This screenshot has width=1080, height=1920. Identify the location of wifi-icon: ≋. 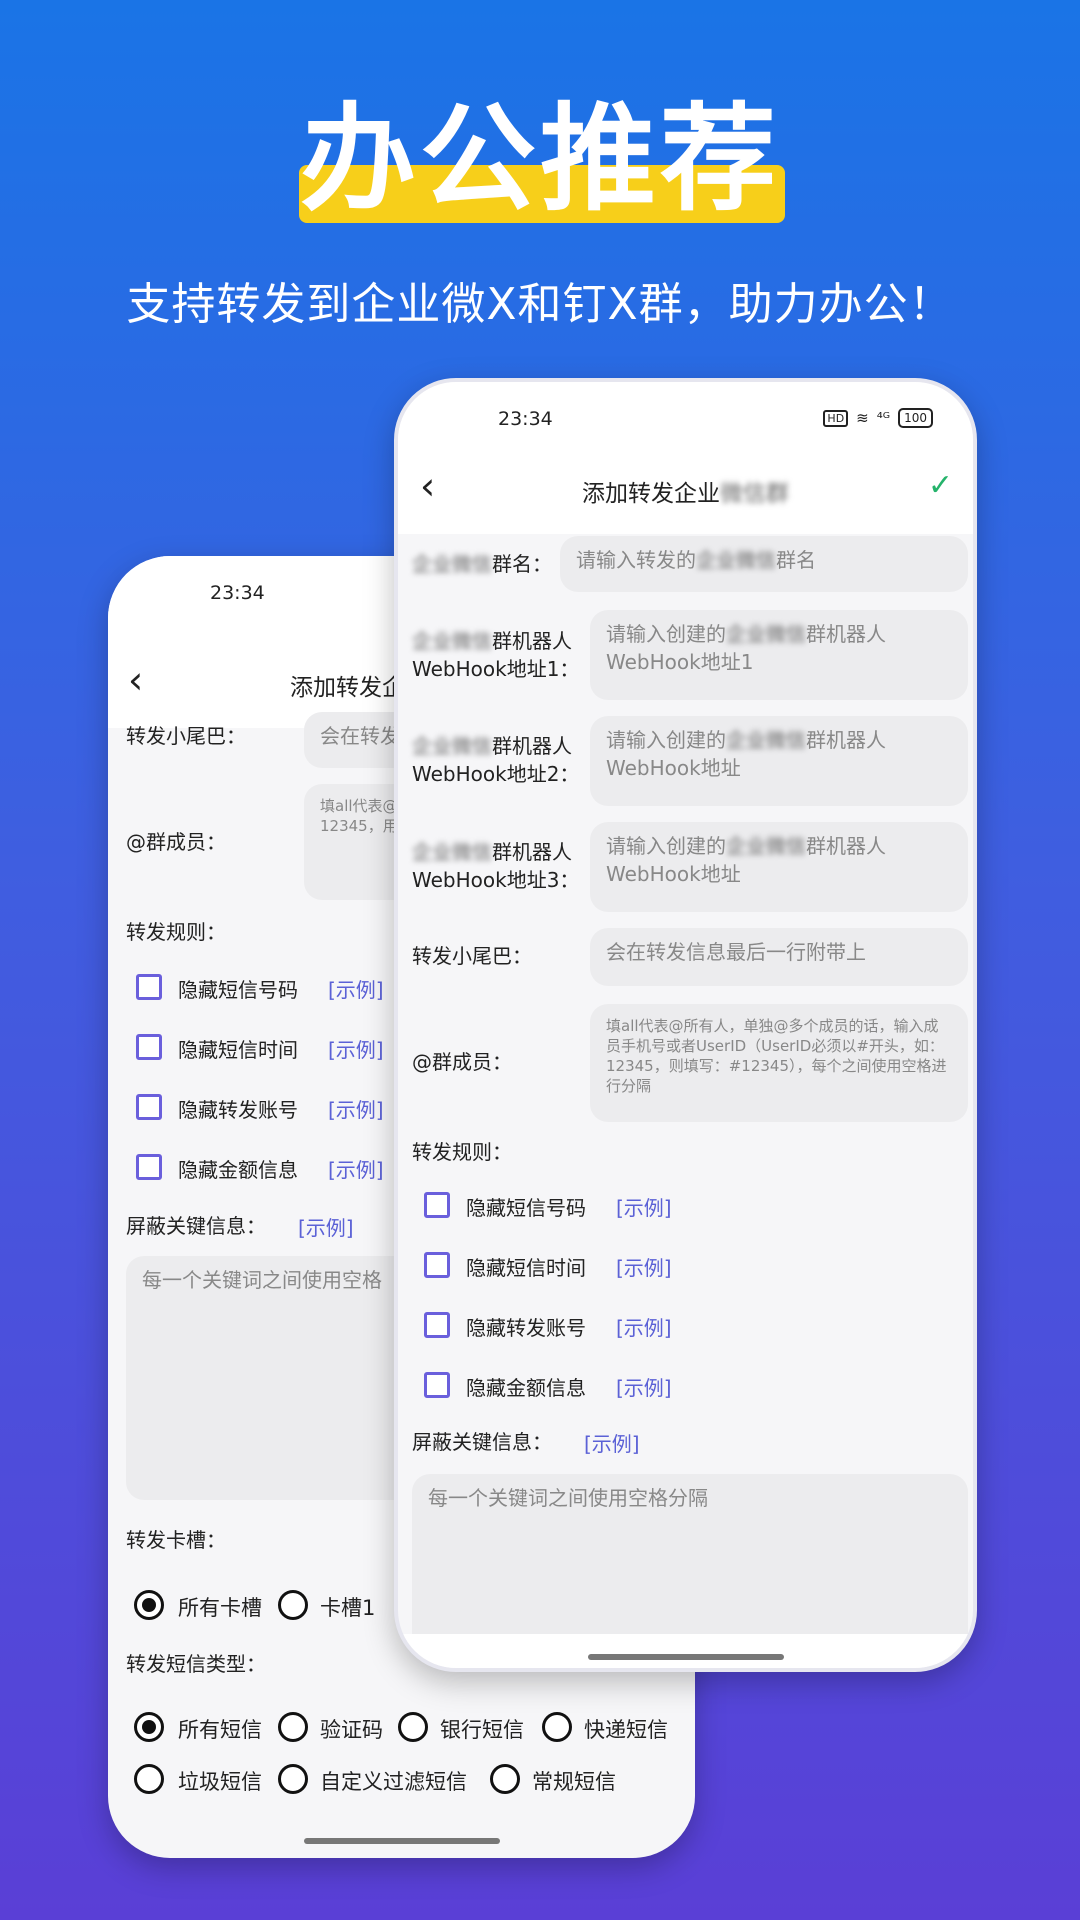
(862, 418).